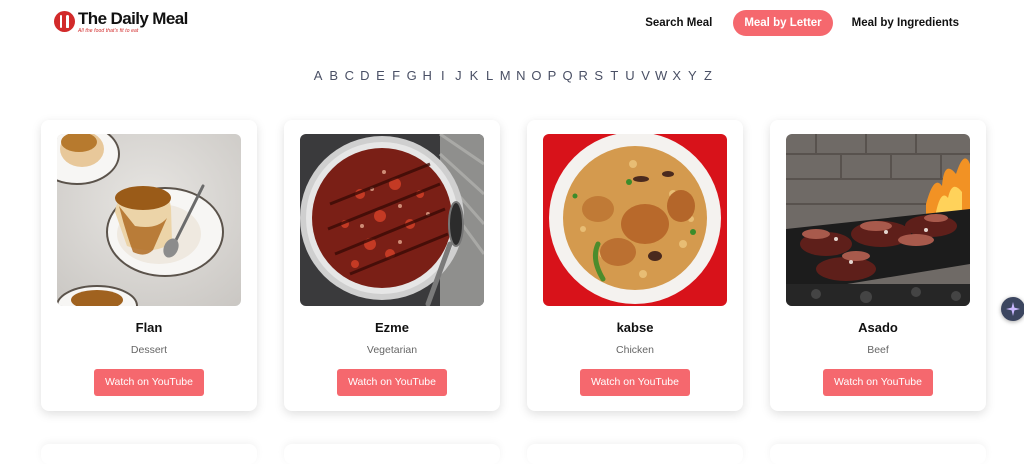 This screenshot has width=1024, height=464. What do you see at coordinates (349, 75) in the screenshot?
I see `letter-c: C` at bounding box center [349, 75].